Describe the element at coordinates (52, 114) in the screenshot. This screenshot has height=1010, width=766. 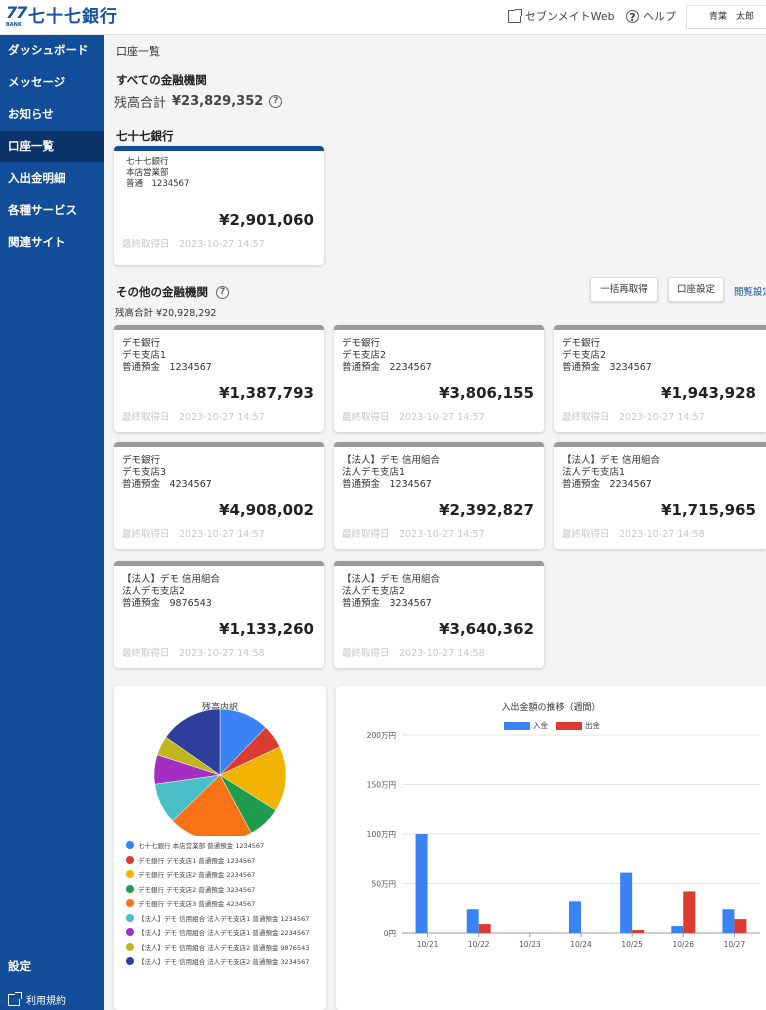
I see `sidebar-item-notices: お知らせ` at that location.